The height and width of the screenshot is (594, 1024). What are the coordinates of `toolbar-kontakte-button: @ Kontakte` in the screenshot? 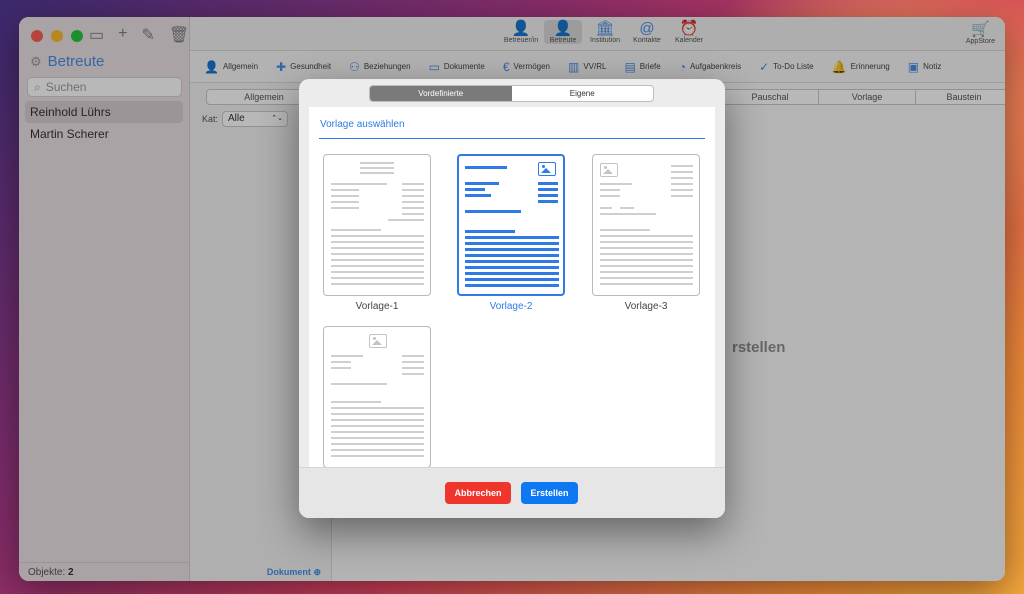 It's located at (647, 32).